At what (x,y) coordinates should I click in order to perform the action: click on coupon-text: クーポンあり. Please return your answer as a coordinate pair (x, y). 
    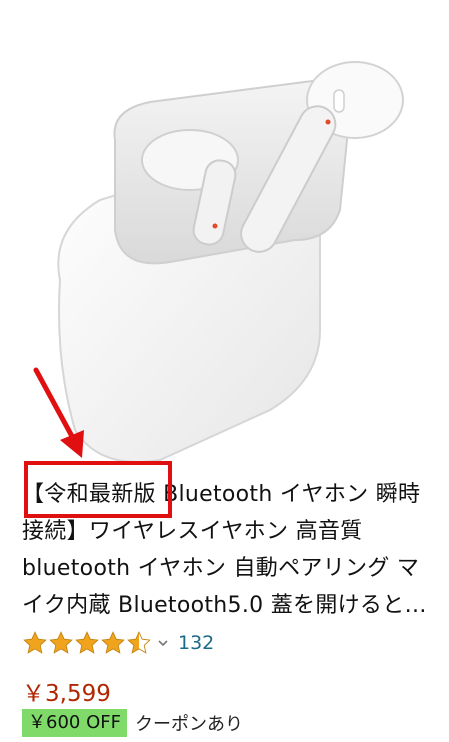
    Looking at the image, I should click on (188, 724).